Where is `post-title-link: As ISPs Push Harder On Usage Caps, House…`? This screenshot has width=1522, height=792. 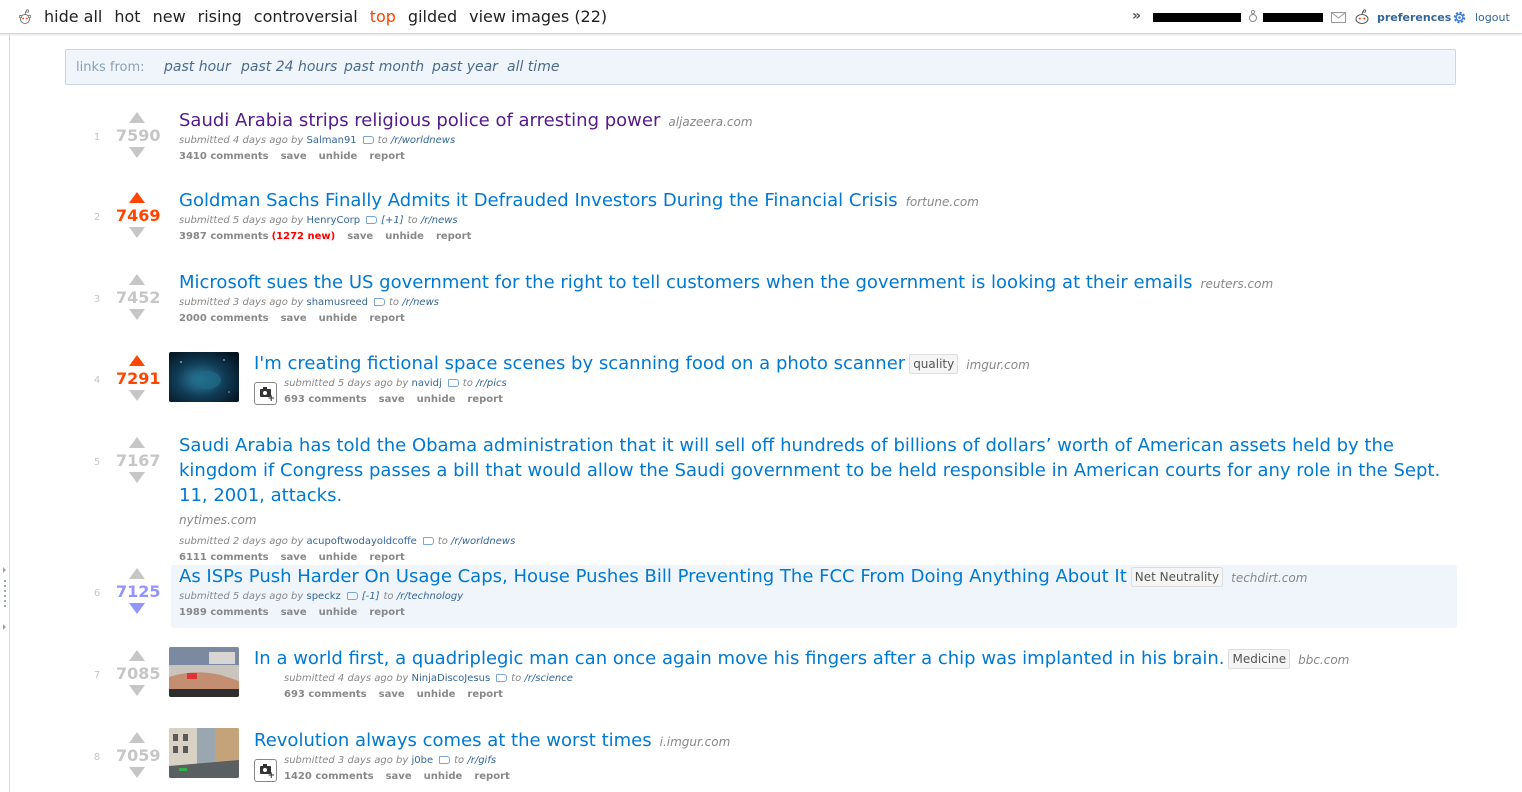
post-title-link: As ISPs Push Harder On Usage Caps, House… is located at coordinates (653, 576).